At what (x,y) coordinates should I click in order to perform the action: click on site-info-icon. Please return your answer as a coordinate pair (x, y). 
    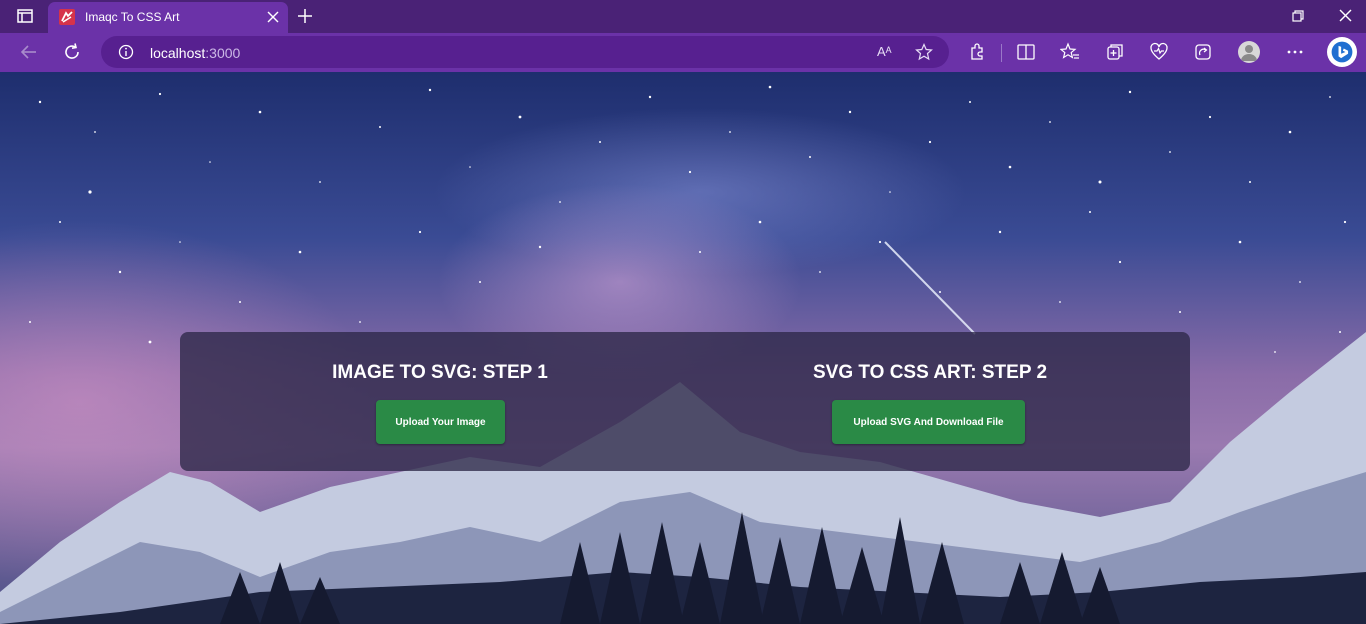
    Looking at the image, I should click on (126, 52).